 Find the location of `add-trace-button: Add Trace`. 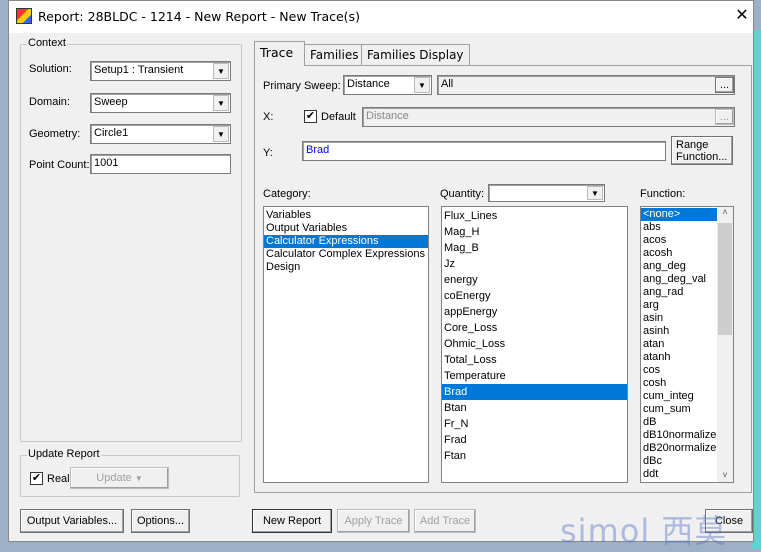

add-trace-button: Add Trace is located at coordinates (445, 521).